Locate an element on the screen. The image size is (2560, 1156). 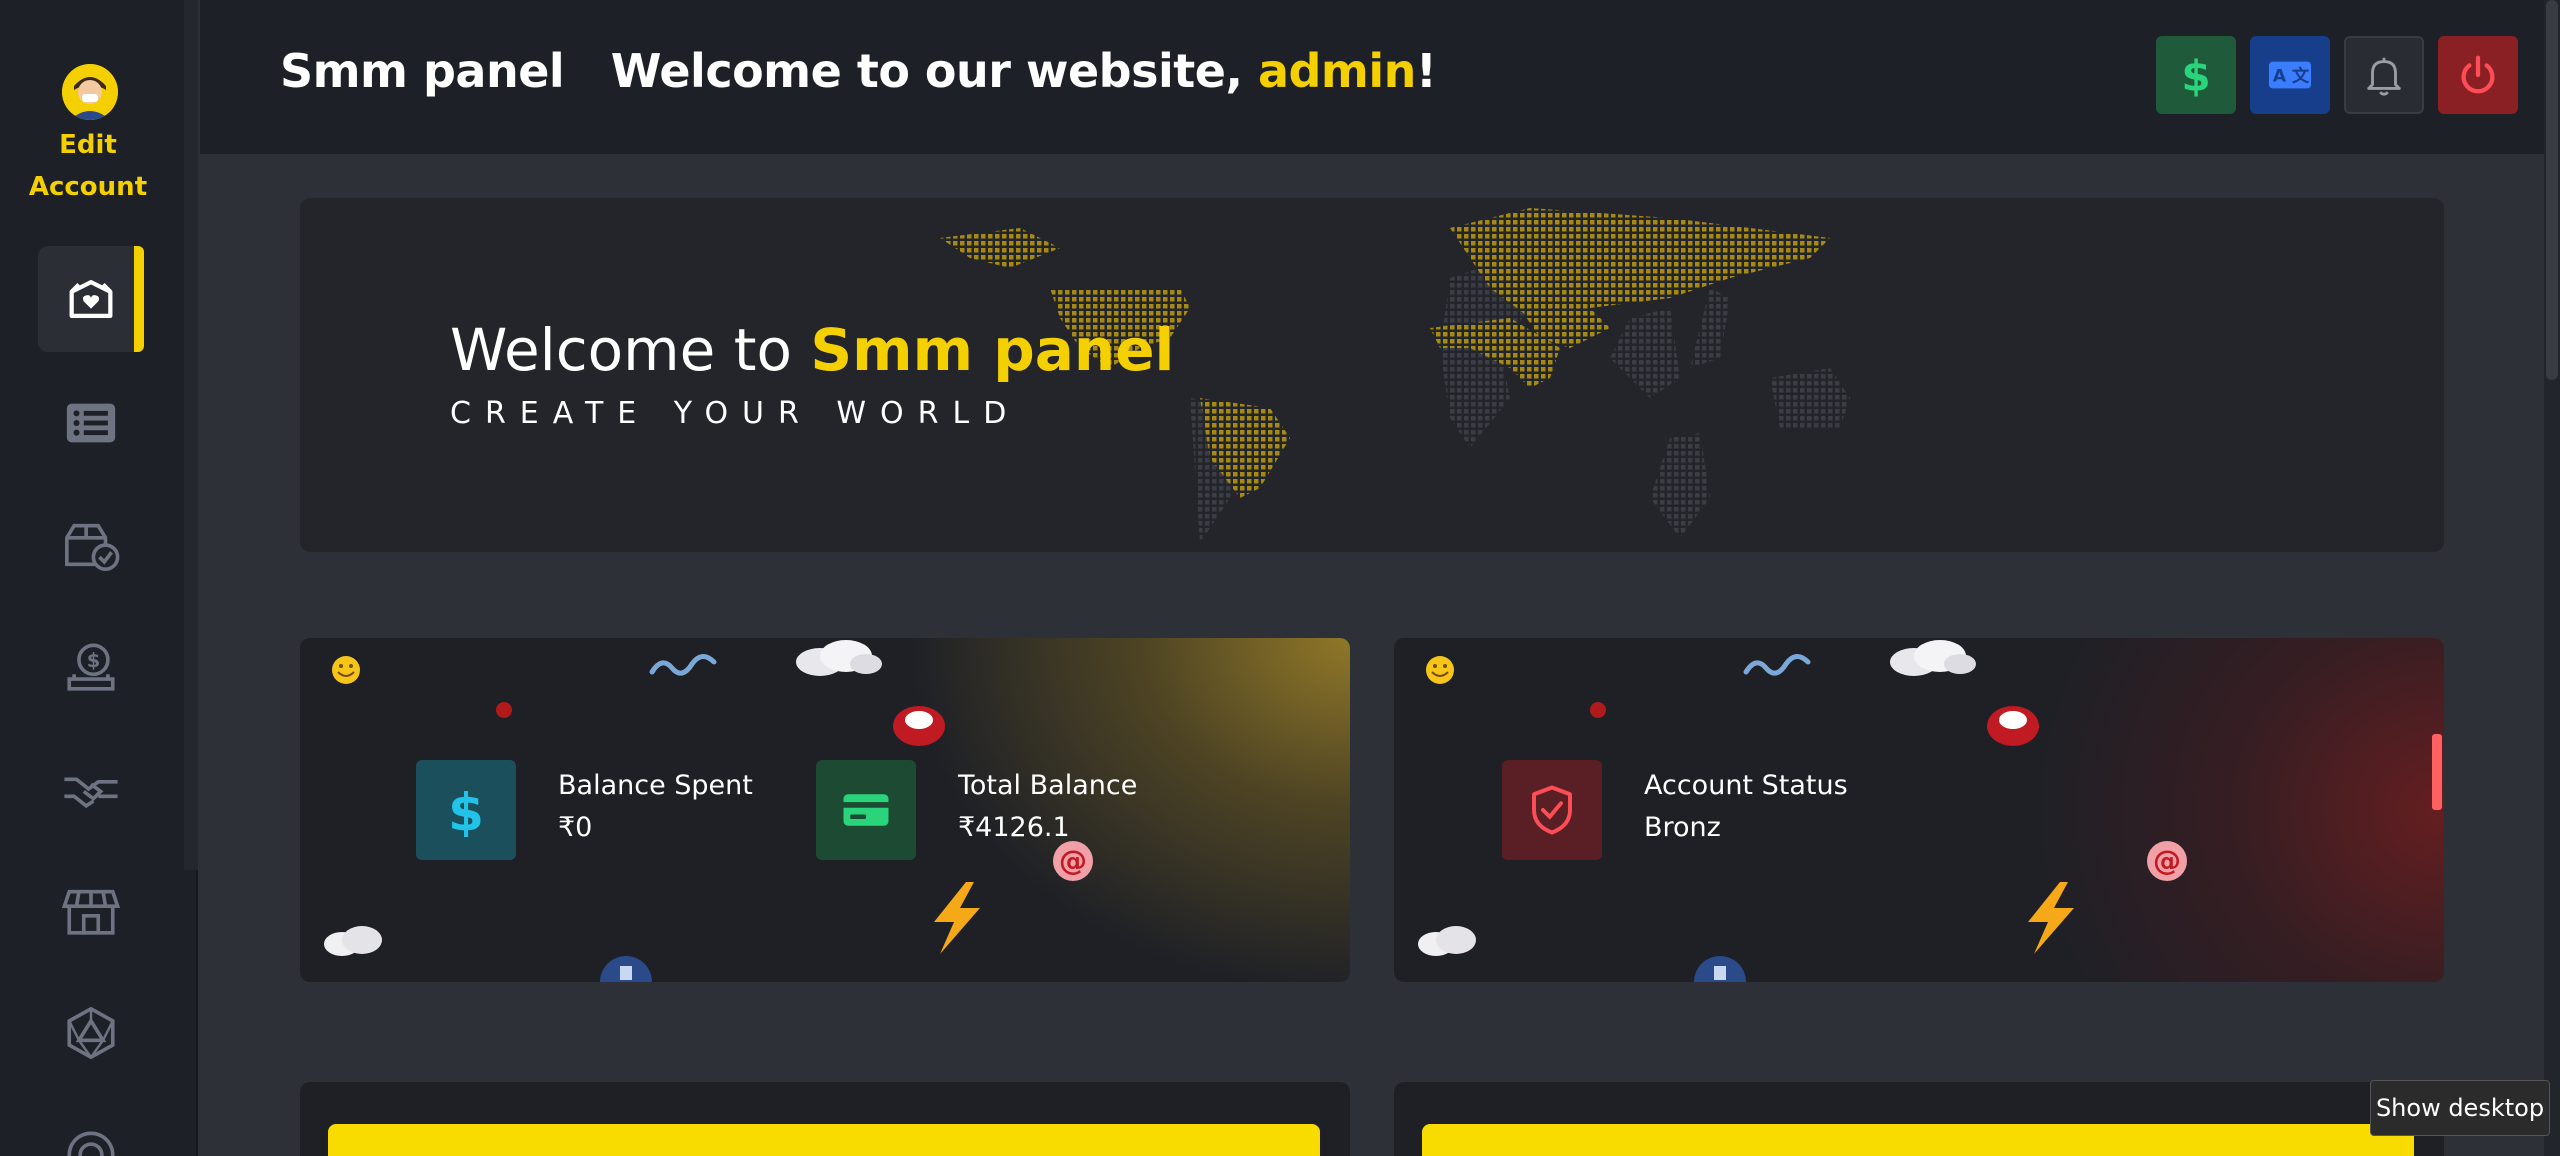
sidebar-item-new-order is located at coordinates (91, 299).